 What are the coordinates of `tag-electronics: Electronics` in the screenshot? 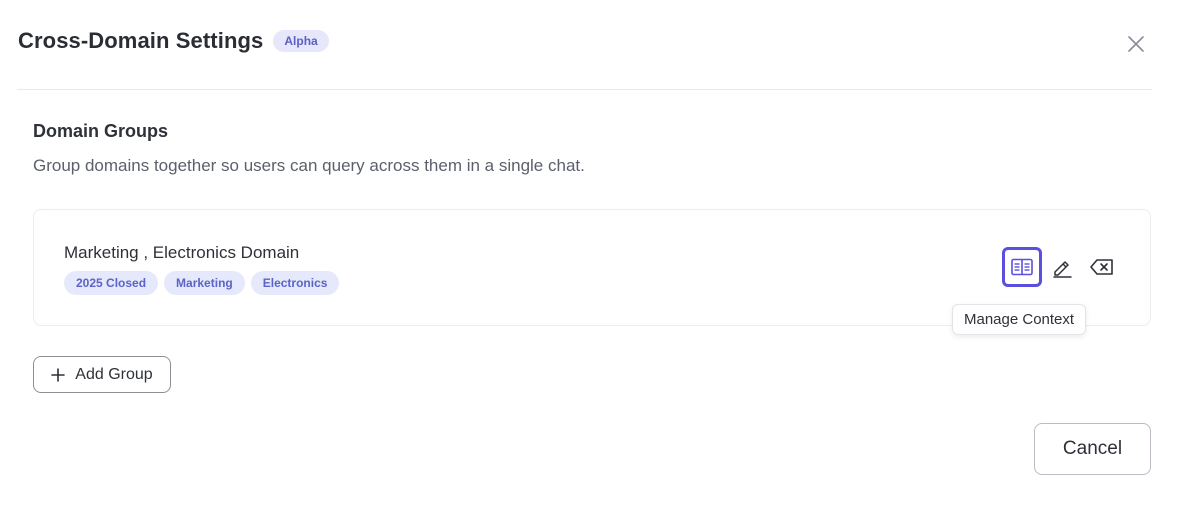 It's located at (295, 283).